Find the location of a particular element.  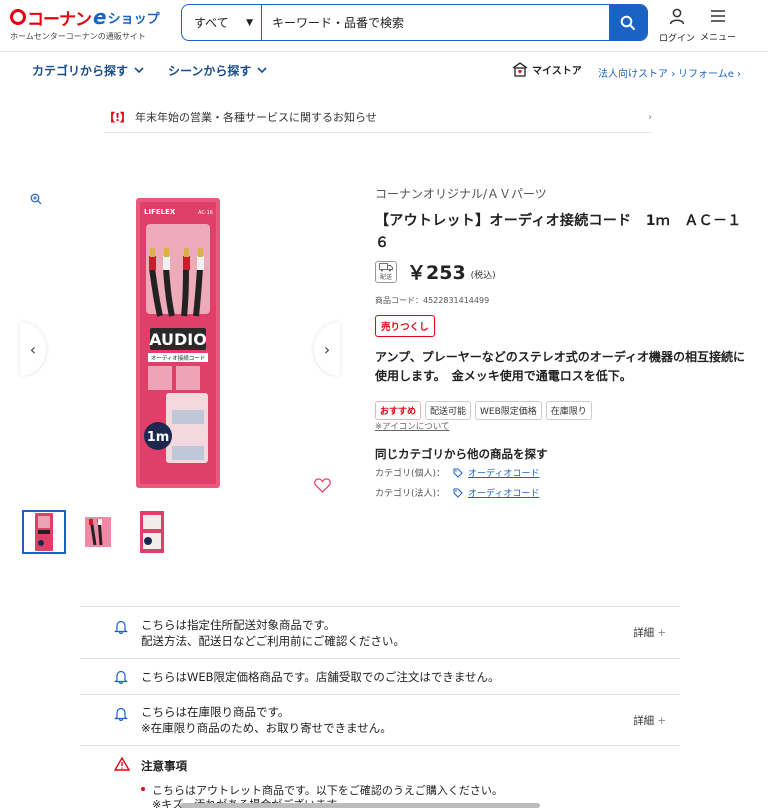

nav-scene-dropdown: シーンから探す is located at coordinates (217, 70).